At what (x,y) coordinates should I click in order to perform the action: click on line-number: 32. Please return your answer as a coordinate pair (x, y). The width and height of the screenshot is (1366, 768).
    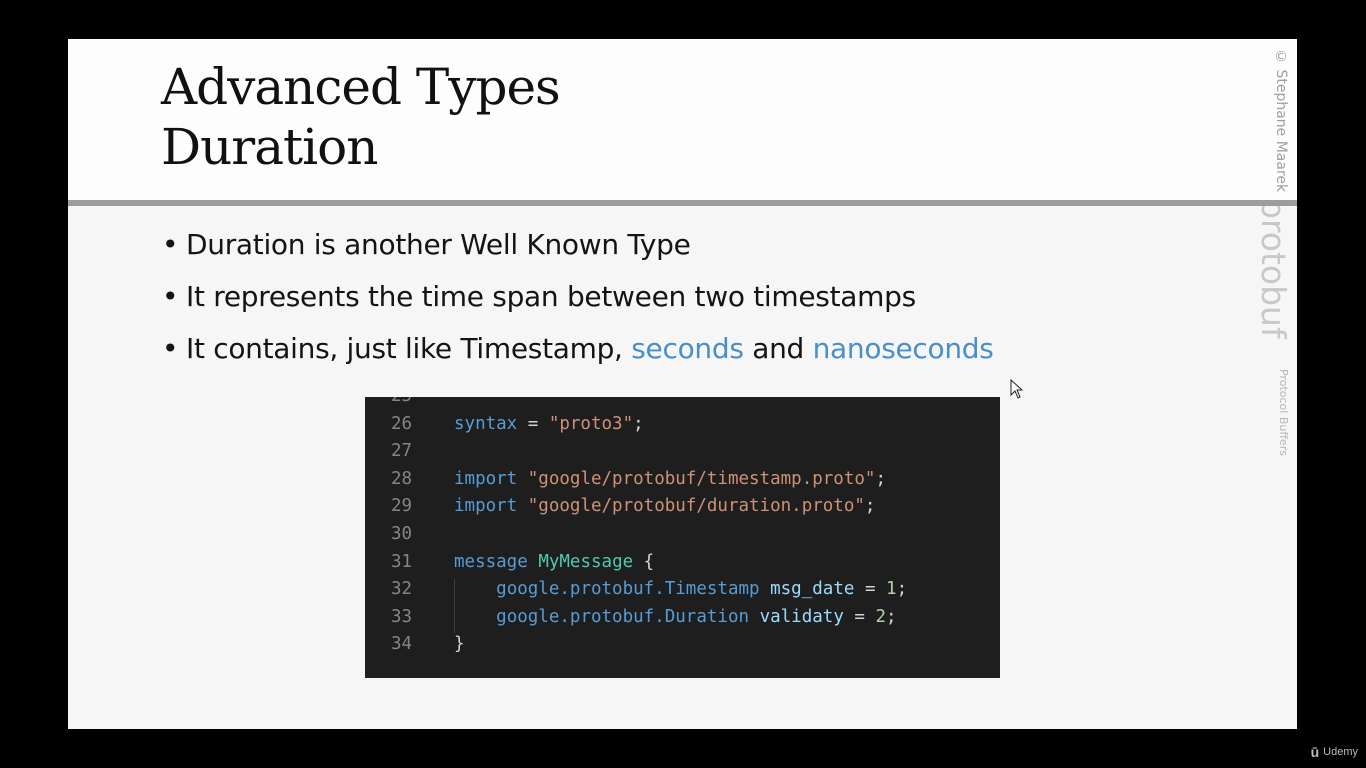
    Looking at the image, I should click on (402, 589).